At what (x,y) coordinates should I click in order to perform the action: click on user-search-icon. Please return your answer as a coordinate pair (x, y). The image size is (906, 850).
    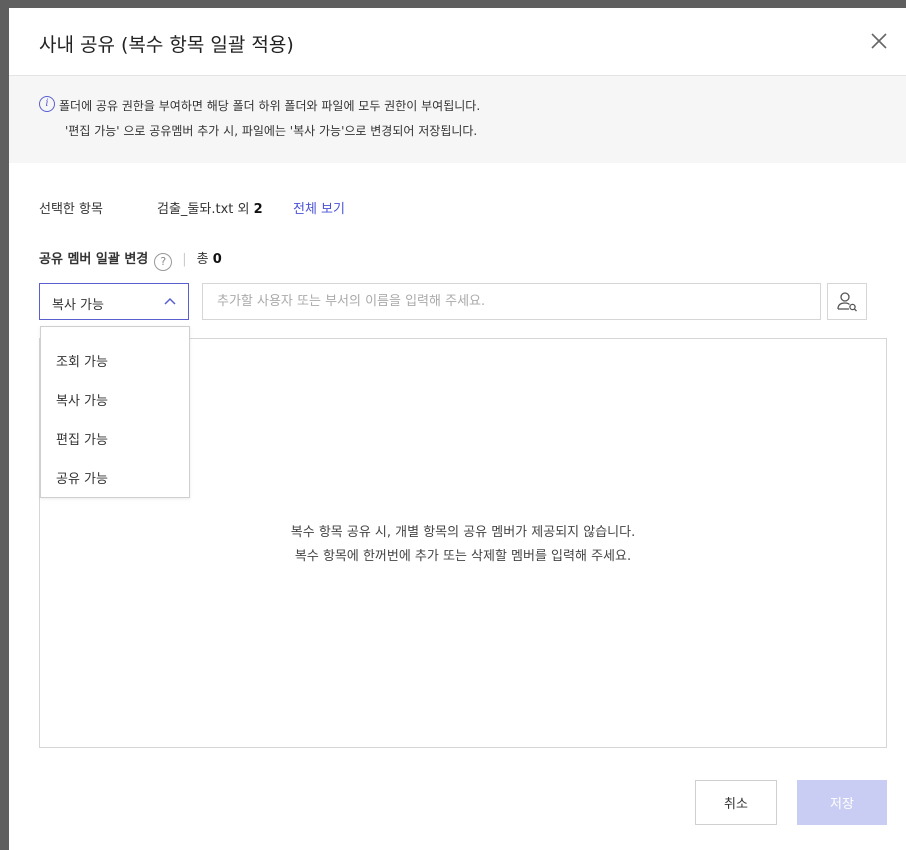
    Looking at the image, I should click on (847, 302).